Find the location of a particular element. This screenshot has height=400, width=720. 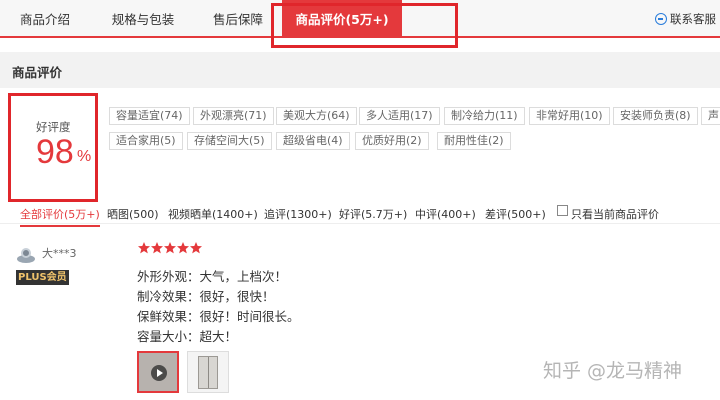

contact-service-label: 联系客服 is located at coordinates (693, 19).